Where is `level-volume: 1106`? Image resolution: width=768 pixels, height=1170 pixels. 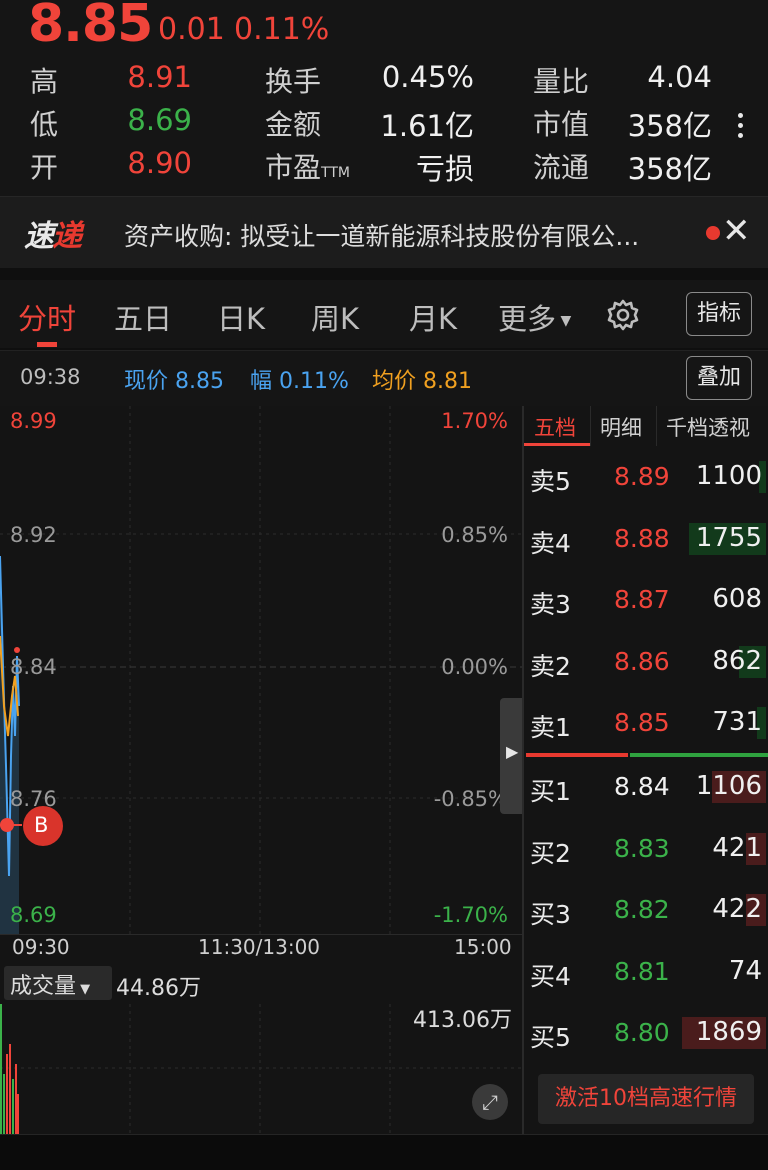 level-volume: 1106 is located at coordinates (728, 786).